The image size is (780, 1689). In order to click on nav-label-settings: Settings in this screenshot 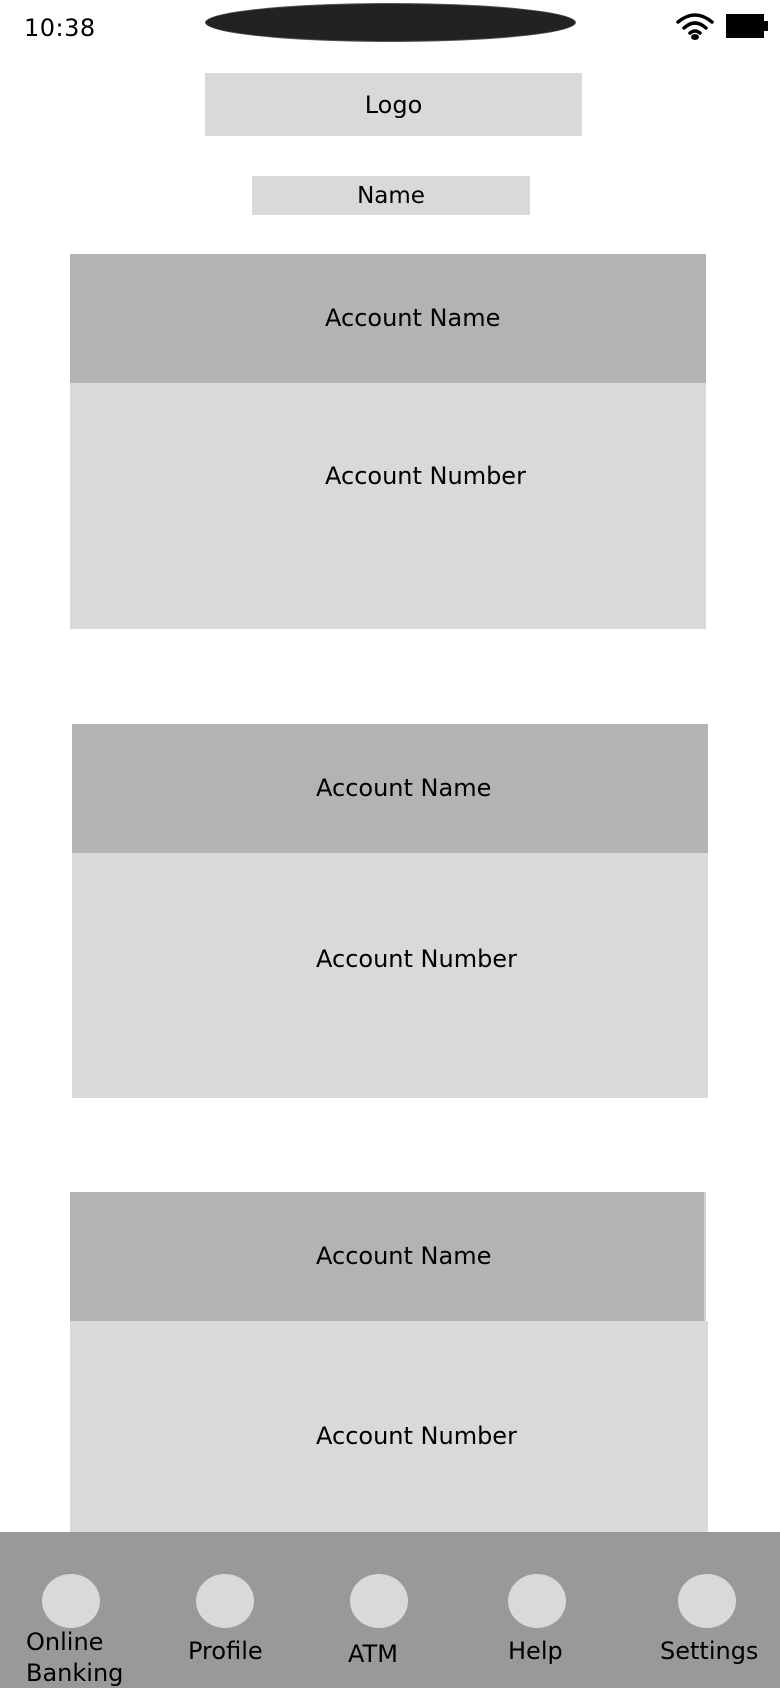, I will do `click(709, 1651)`.